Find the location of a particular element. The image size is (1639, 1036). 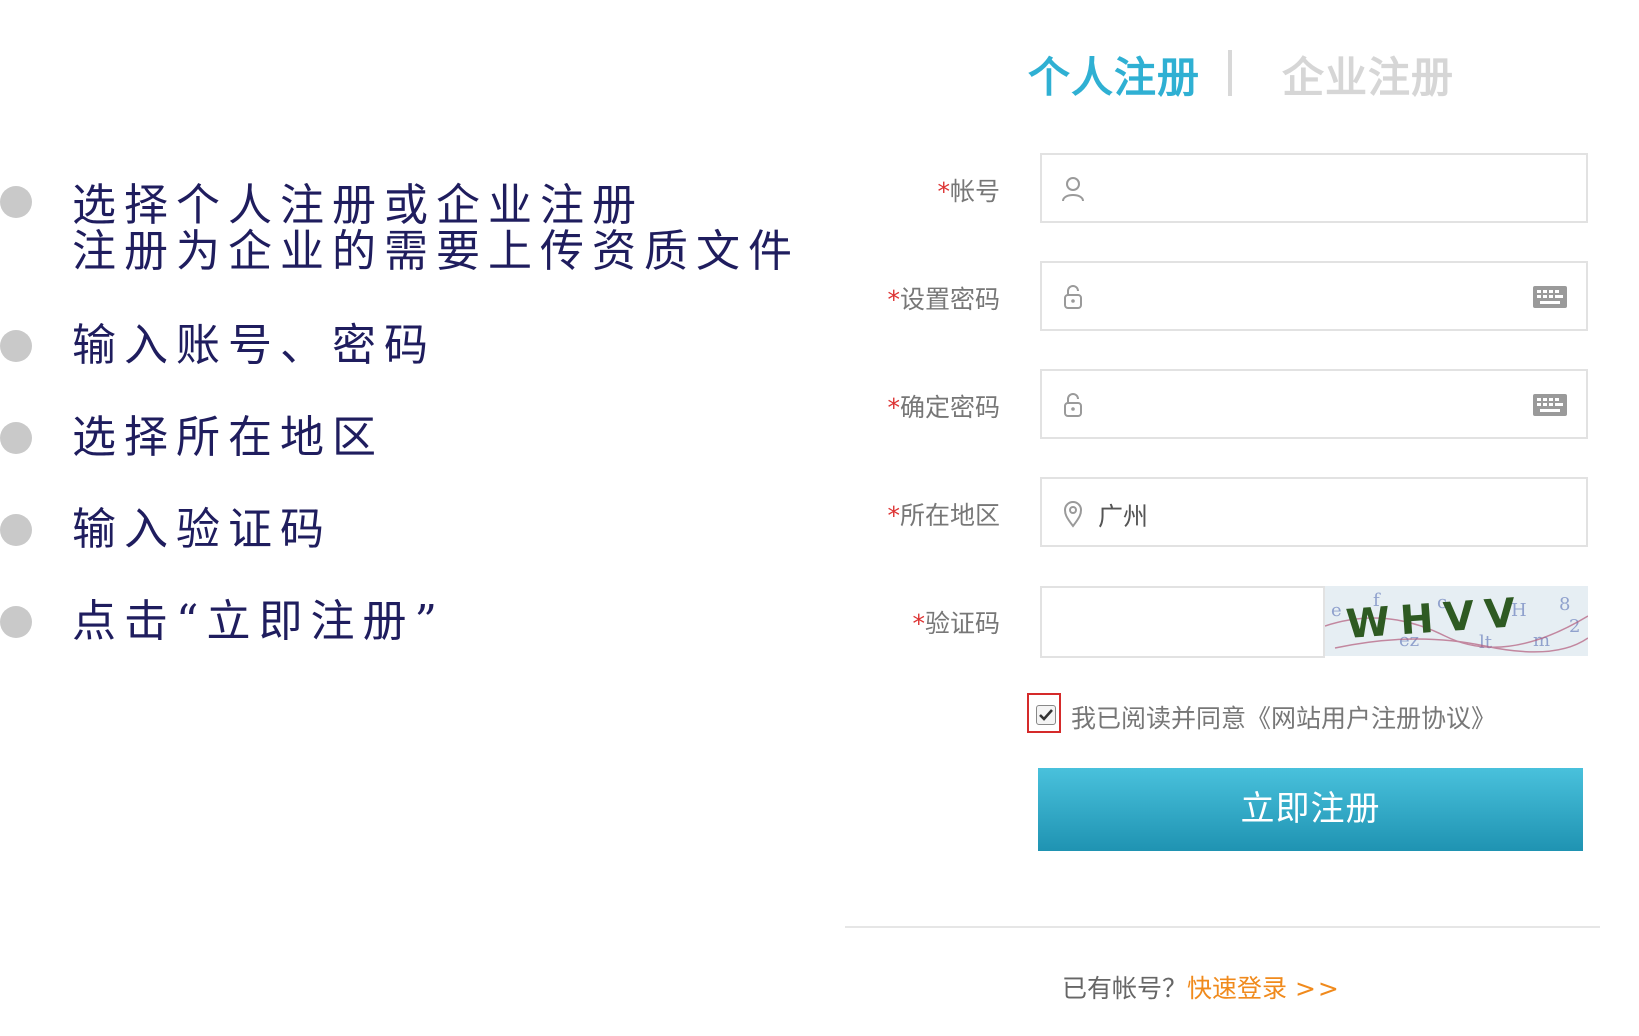

agreement-text: 我已阅读并同意《网站用户注册协议》 is located at coordinates (1283, 717).